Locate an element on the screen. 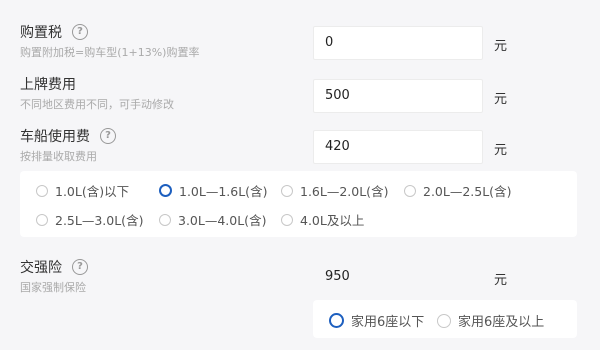  plate-fee-input: 500 is located at coordinates (398, 96).